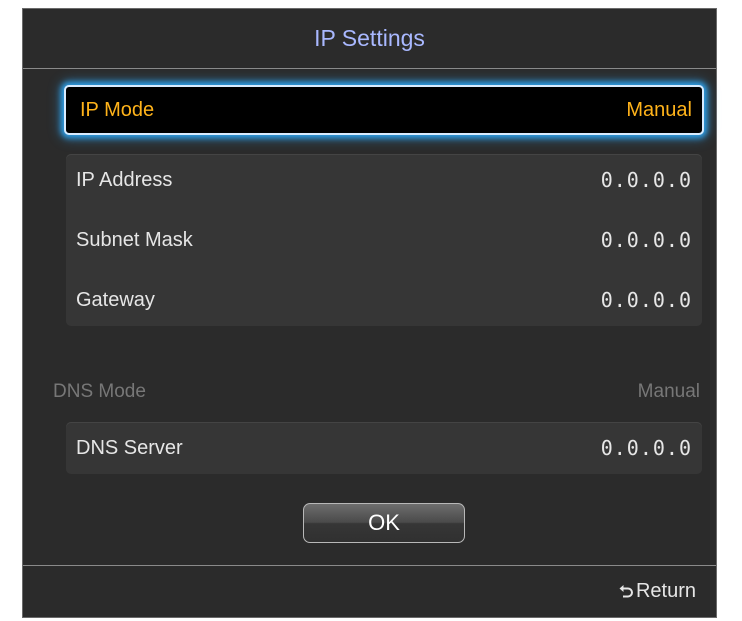 The image size is (742, 621). I want to click on return-label: Return, so click(665, 591).